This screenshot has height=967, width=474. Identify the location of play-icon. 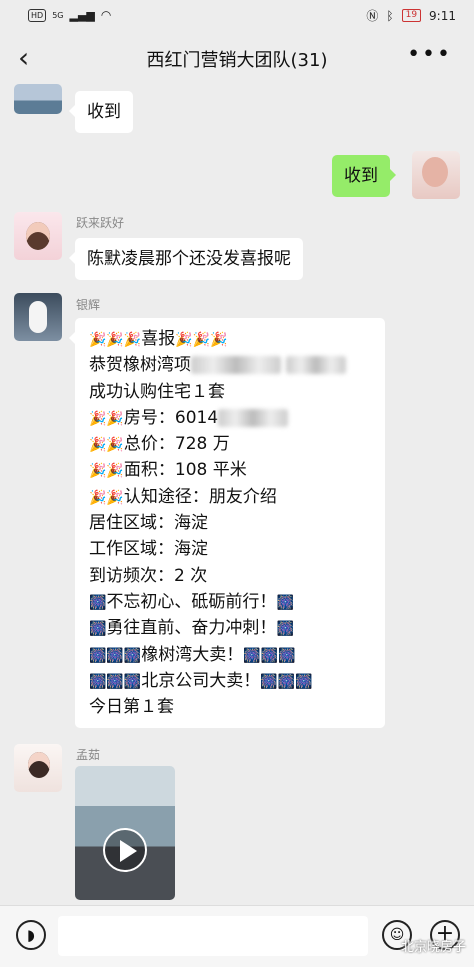
(125, 850).